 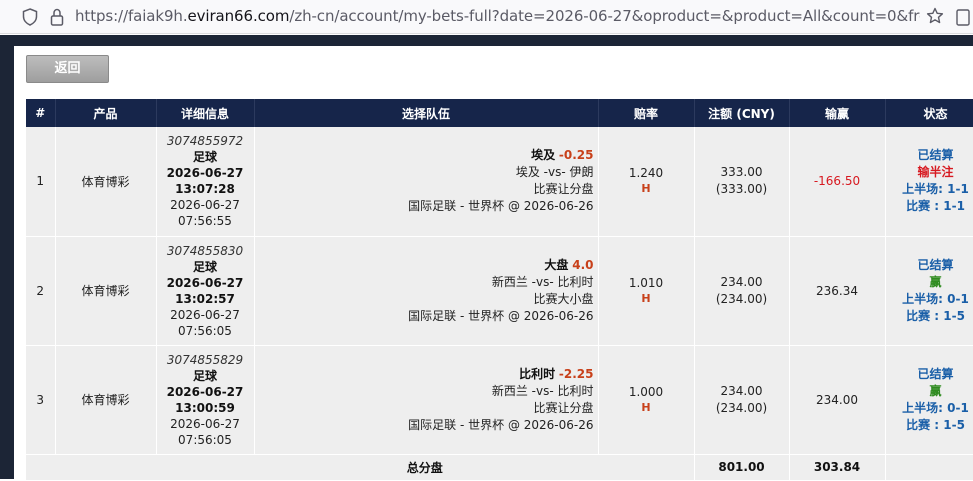 I want to click on ticket-id: 3074855829, so click(x=205, y=360).